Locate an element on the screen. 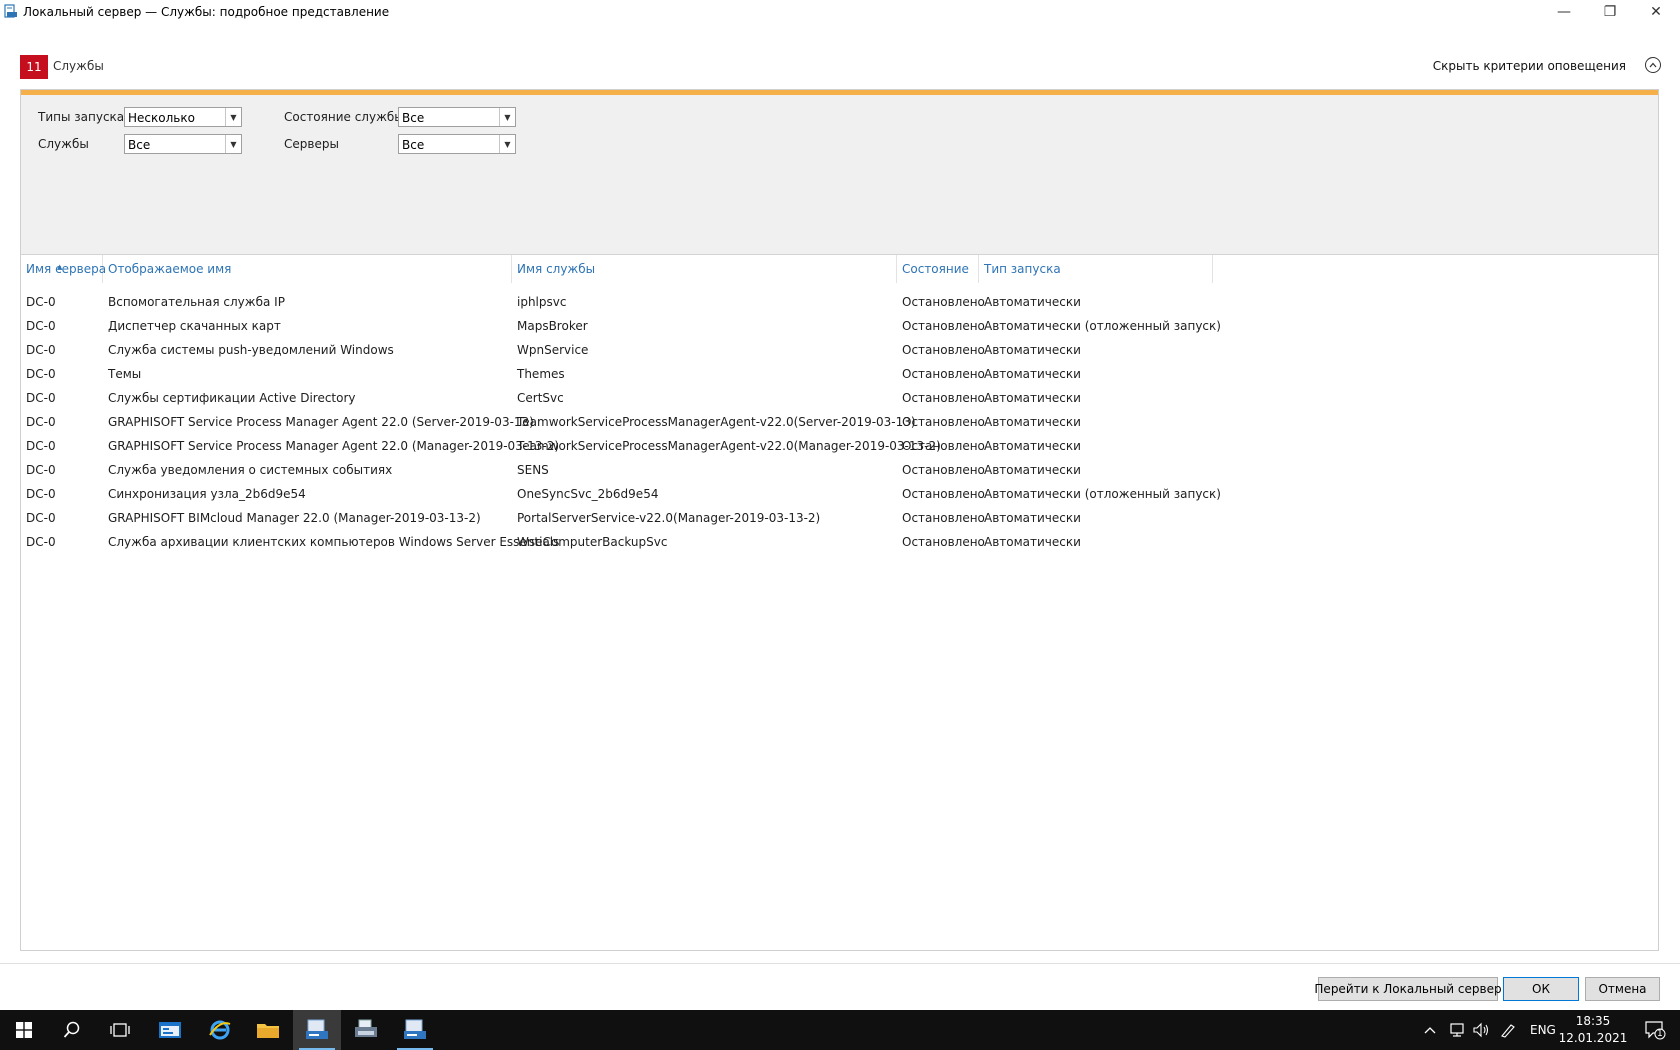  section-title: Службы is located at coordinates (78, 66).